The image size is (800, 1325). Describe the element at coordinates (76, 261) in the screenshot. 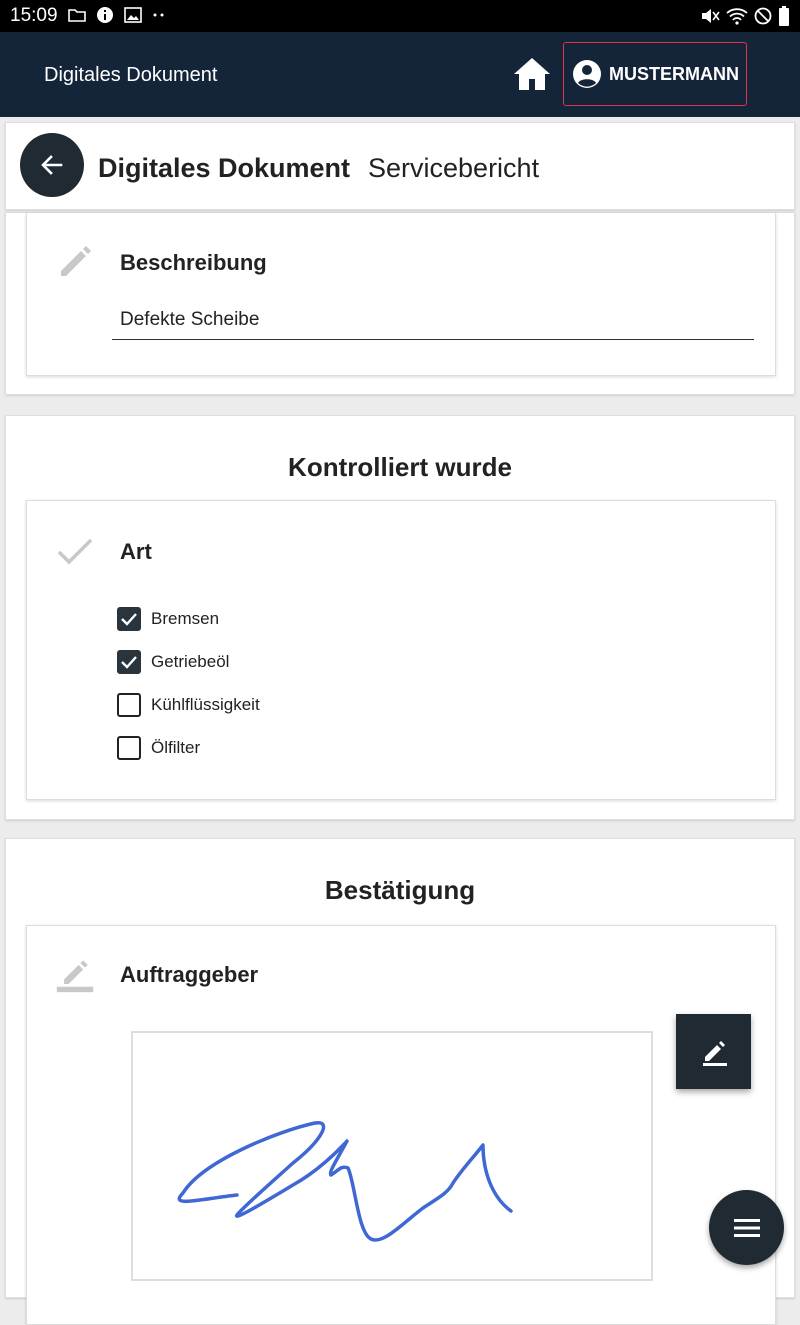

I see `pencil-icon` at that location.